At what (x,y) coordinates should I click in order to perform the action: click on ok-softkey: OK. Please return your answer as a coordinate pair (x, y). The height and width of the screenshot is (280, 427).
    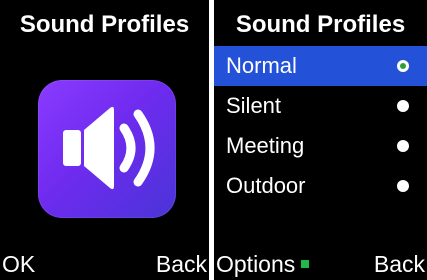
    Looking at the image, I should click on (18, 264).